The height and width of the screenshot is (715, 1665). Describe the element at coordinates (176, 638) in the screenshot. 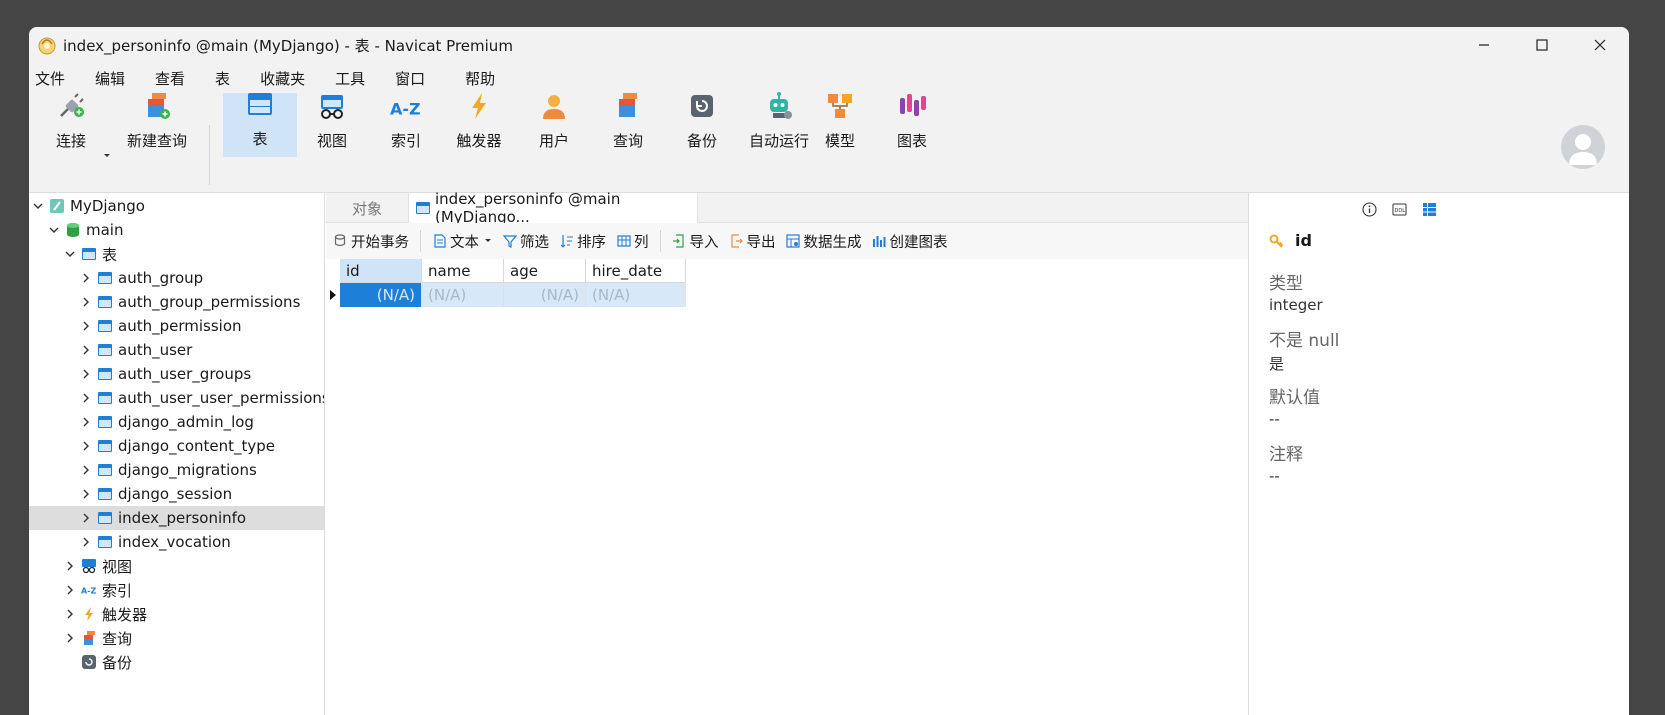

I see `tree-group-queries: 查询` at that location.